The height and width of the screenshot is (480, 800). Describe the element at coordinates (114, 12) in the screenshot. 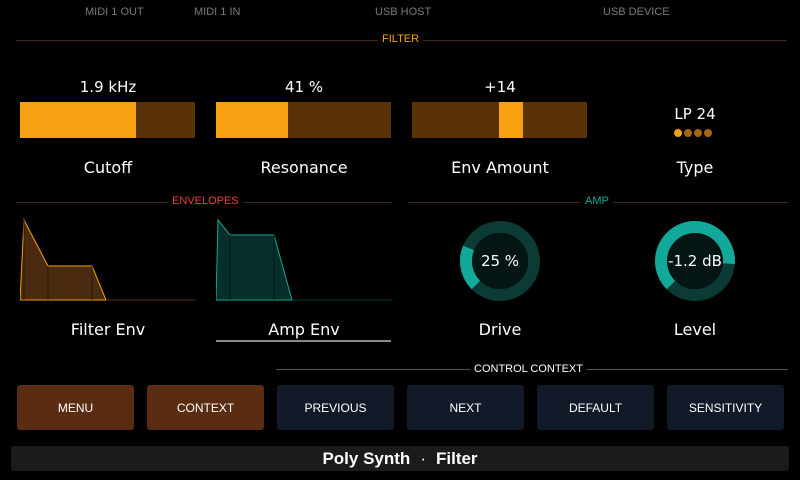

I see `midi1-out-status: MIDI 1 OUT` at that location.